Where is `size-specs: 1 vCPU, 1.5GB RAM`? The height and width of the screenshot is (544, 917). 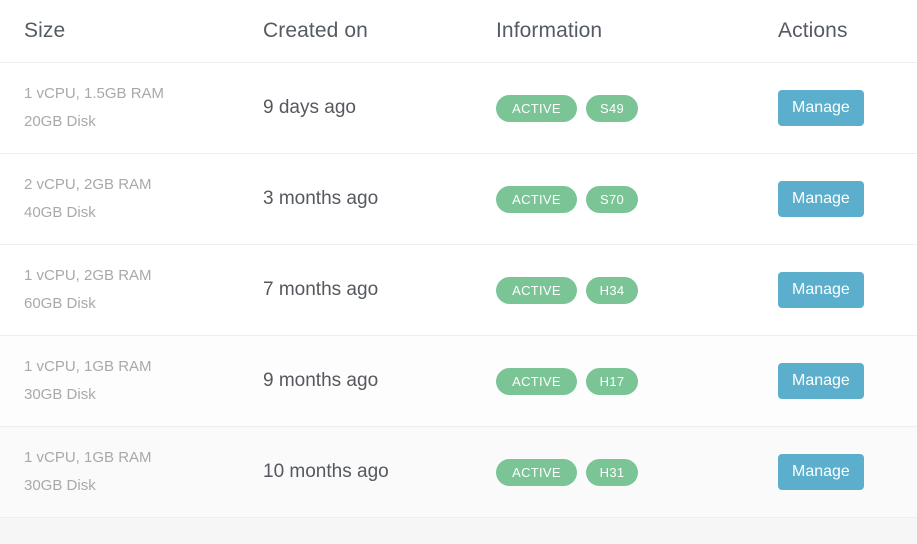
size-specs: 1 vCPU, 1.5GB RAM is located at coordinates (94, 93).